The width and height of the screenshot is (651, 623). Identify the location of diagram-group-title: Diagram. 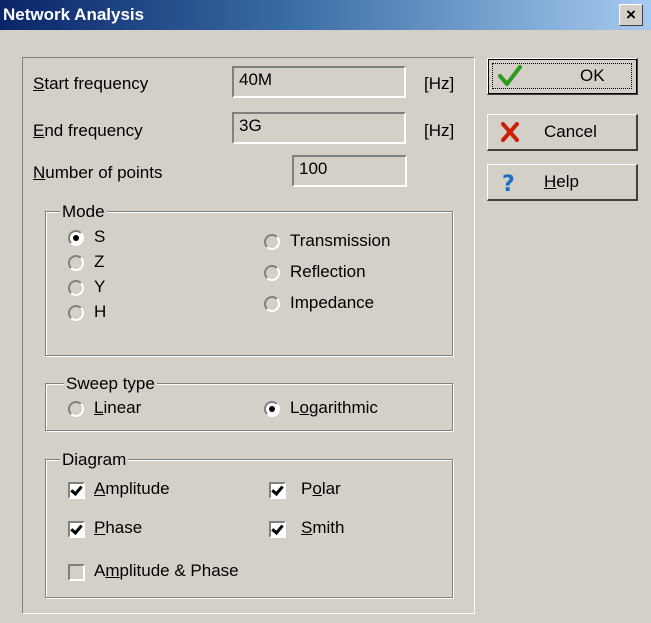
(94, 460).